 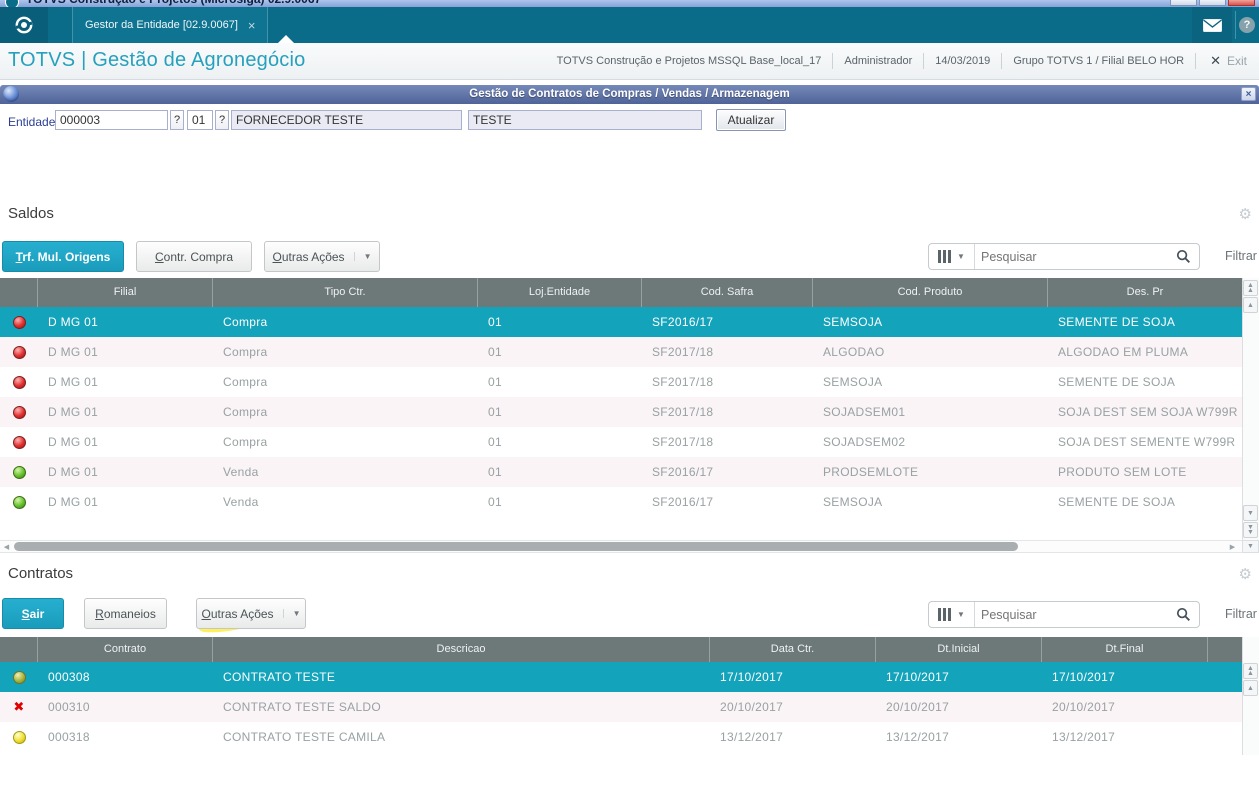 I want to click on contratos-cell: 13/12/2017, so click(x=918, y=737).